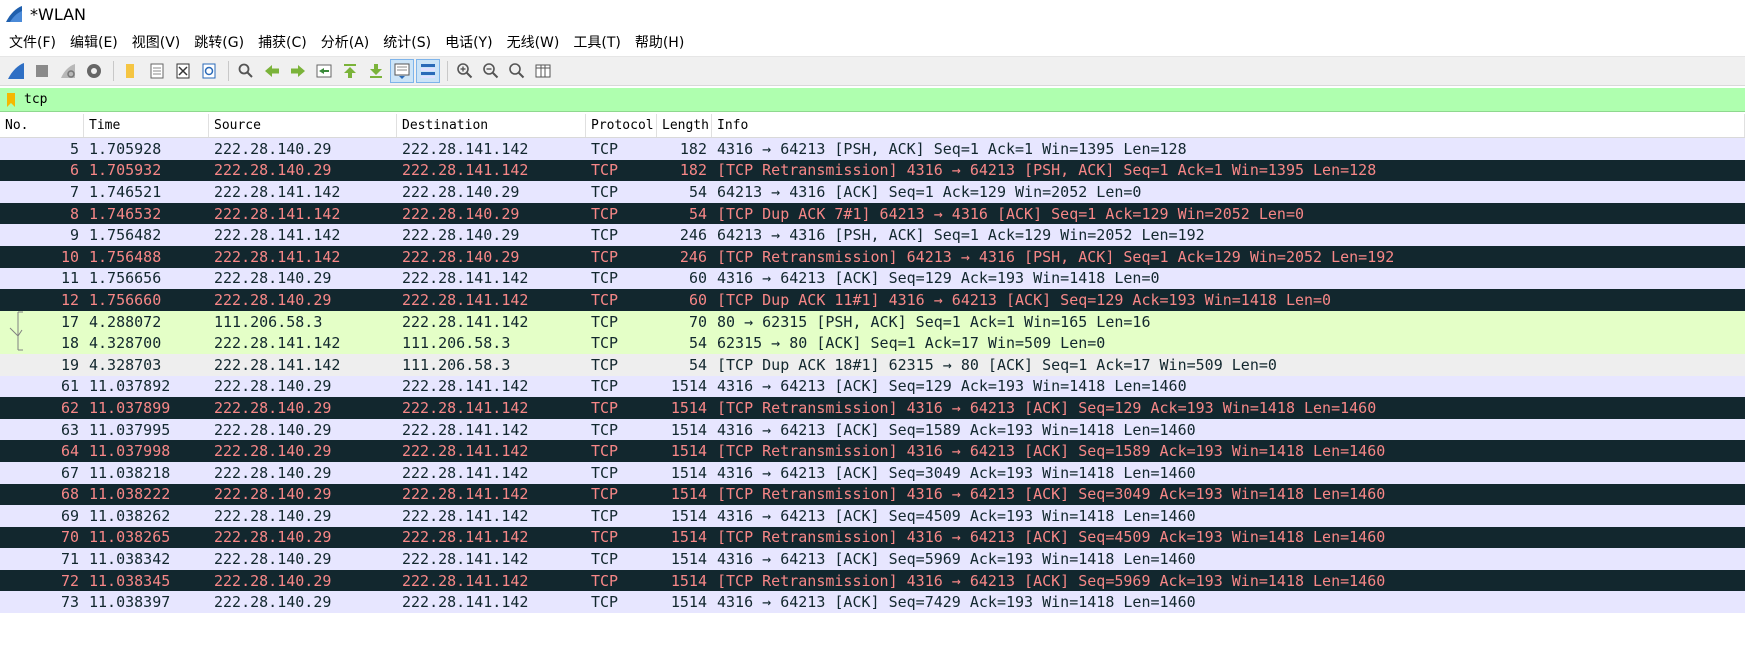 Image resolution: width=1745 pixels, height=652 pixels. I want to click on packet-time: 11.037892, so click(130, 386).